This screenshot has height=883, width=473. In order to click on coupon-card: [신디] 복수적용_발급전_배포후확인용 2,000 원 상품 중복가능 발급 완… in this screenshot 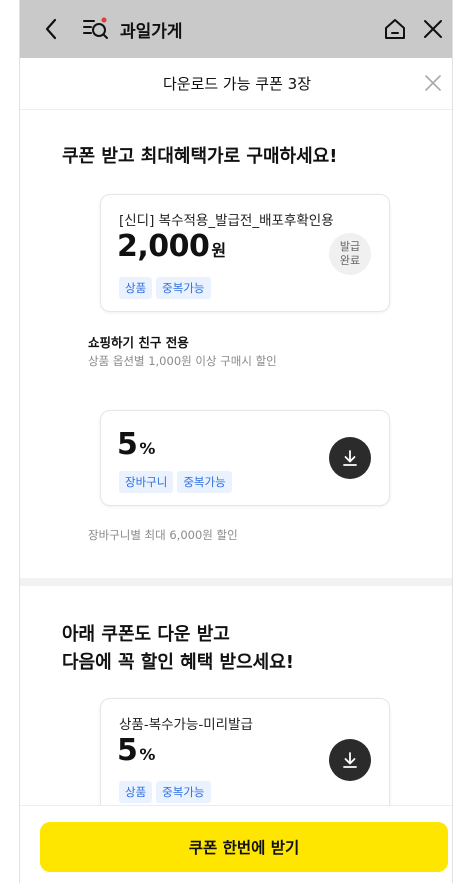, I will do `click(245, 253)`.